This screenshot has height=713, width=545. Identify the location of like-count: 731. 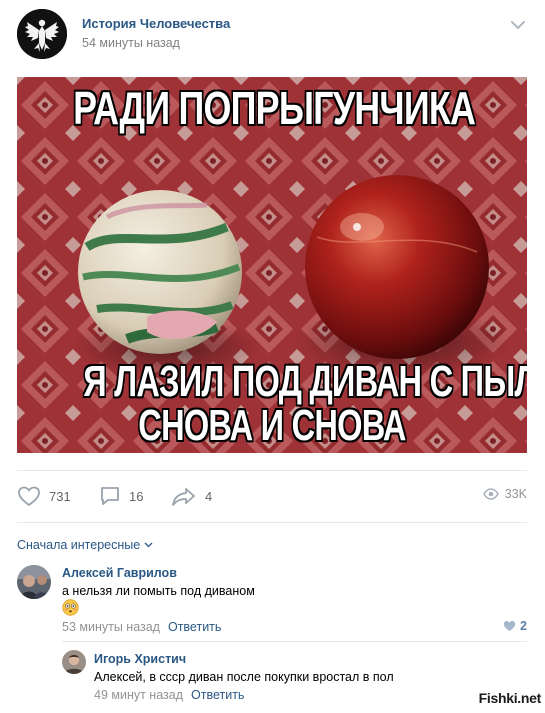
(60, 496).